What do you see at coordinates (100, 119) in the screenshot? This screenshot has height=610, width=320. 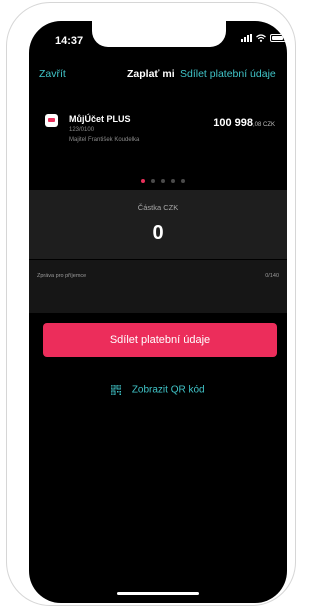 I see `account-name: MůjÚčet PLUS` at bounding box center [100, 119].